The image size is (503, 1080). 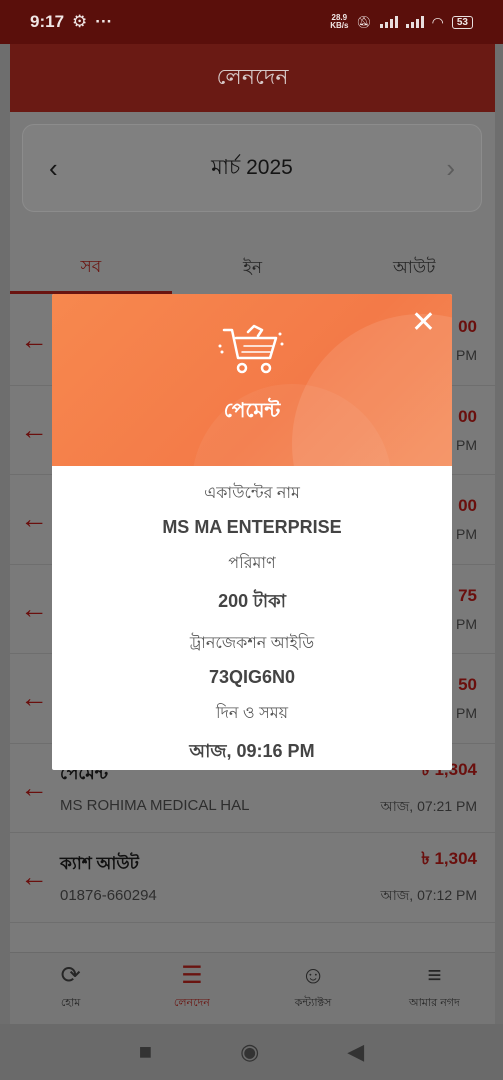 I want to click on status-bar: 9:17 ⚙ ··· 28.9 KB/s 🔕︎ ◠ 53, so click(x=251, y=22).